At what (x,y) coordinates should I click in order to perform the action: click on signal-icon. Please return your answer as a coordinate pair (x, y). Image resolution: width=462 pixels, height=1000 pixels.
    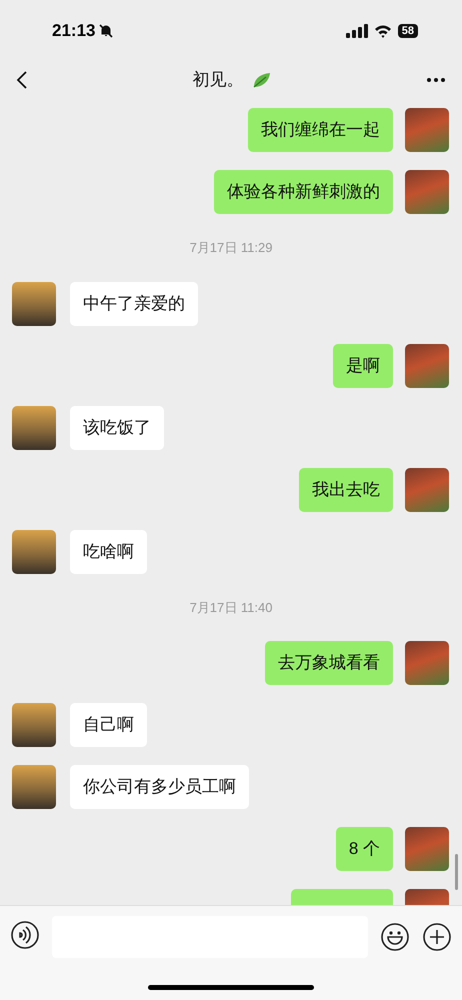
    Looking at the image, I should click on (357, 31).